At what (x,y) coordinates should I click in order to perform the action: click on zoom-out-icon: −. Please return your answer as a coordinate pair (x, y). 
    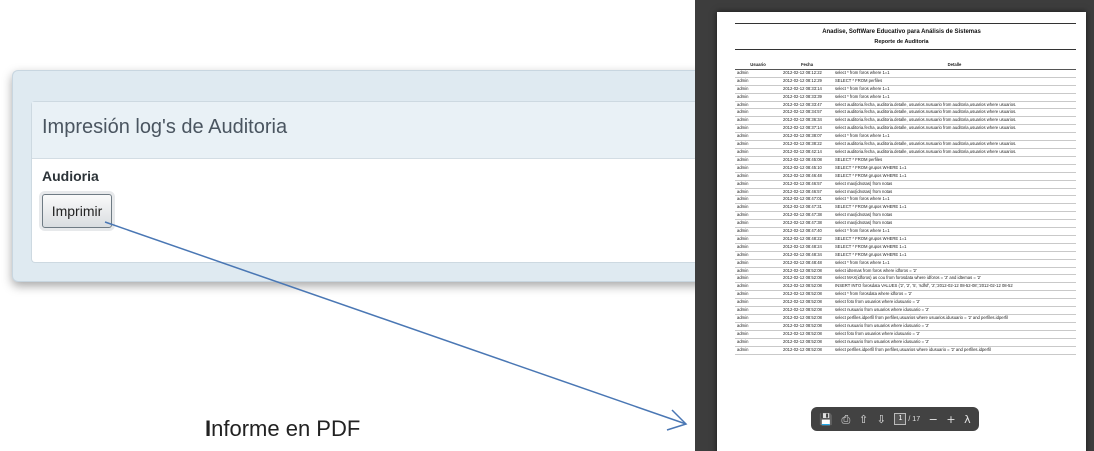
    Looking at the image, I should click on (933, 419).